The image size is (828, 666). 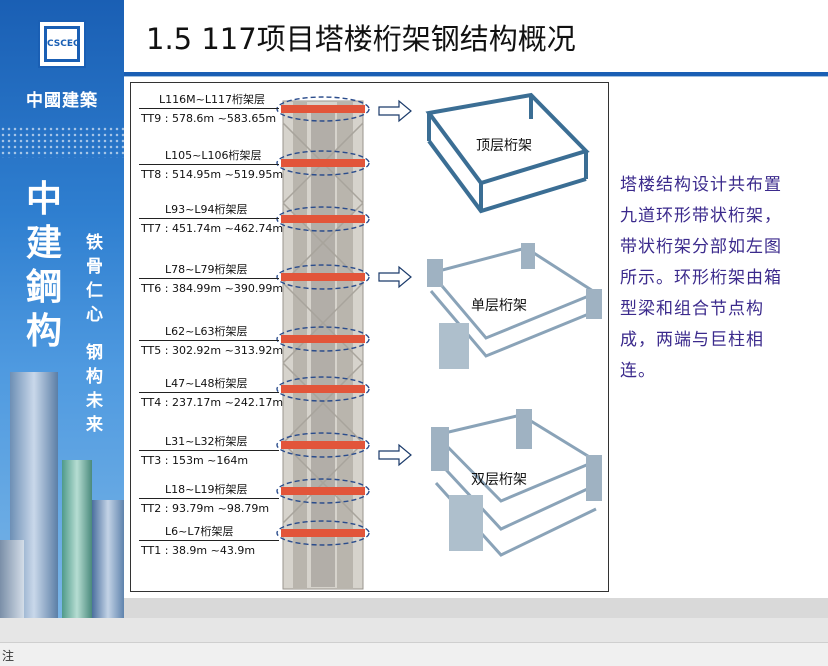 I want to click on level-floors-5: L62~L63桁架层, so click(x=206, y=331).